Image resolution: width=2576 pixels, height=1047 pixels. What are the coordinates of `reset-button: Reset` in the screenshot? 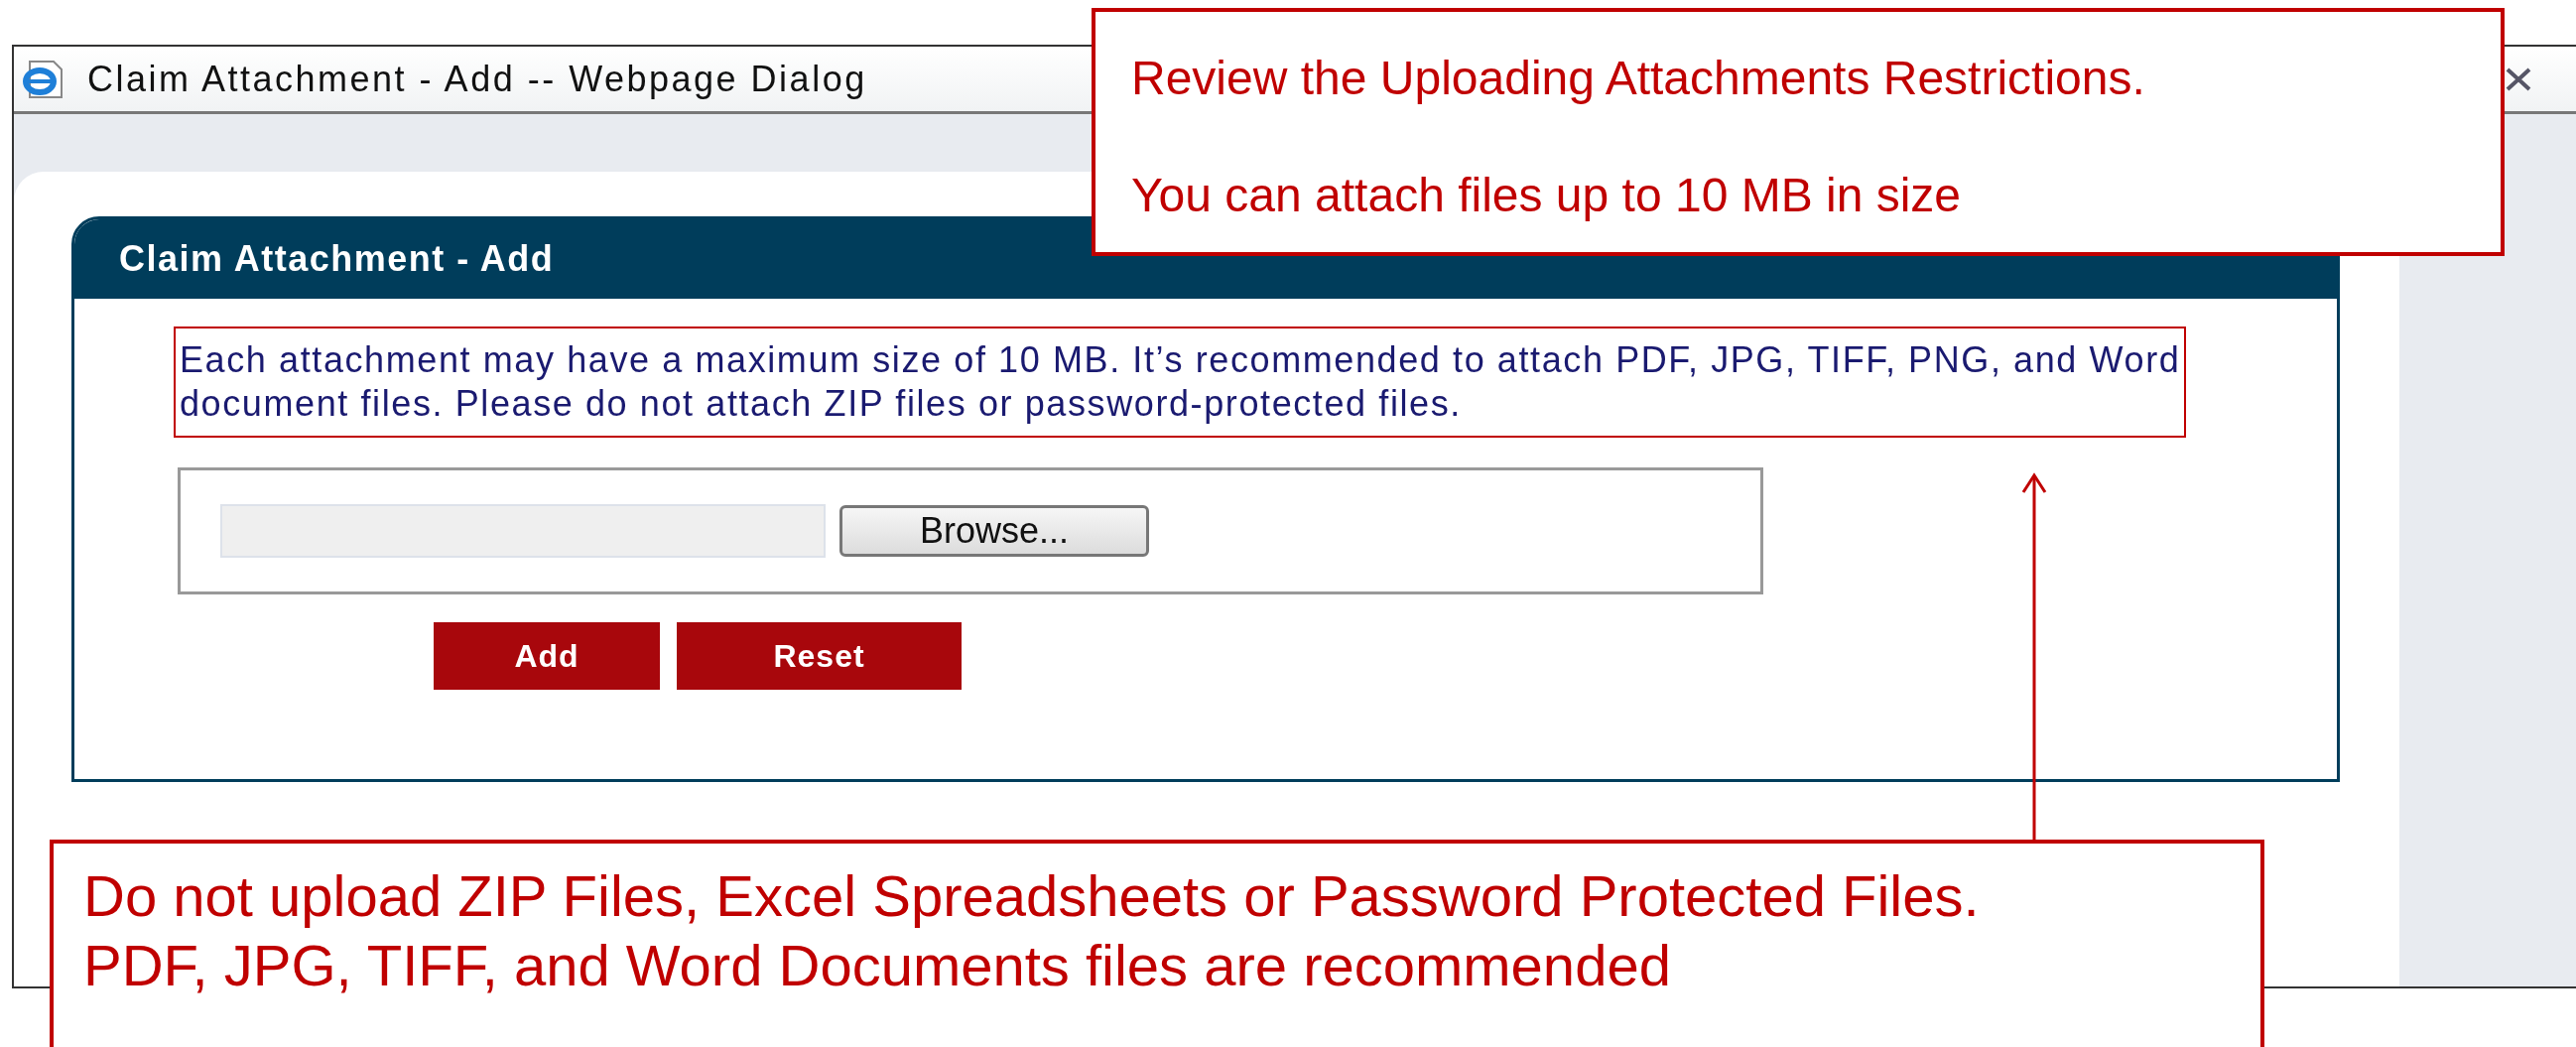 It's located at (820, 656).